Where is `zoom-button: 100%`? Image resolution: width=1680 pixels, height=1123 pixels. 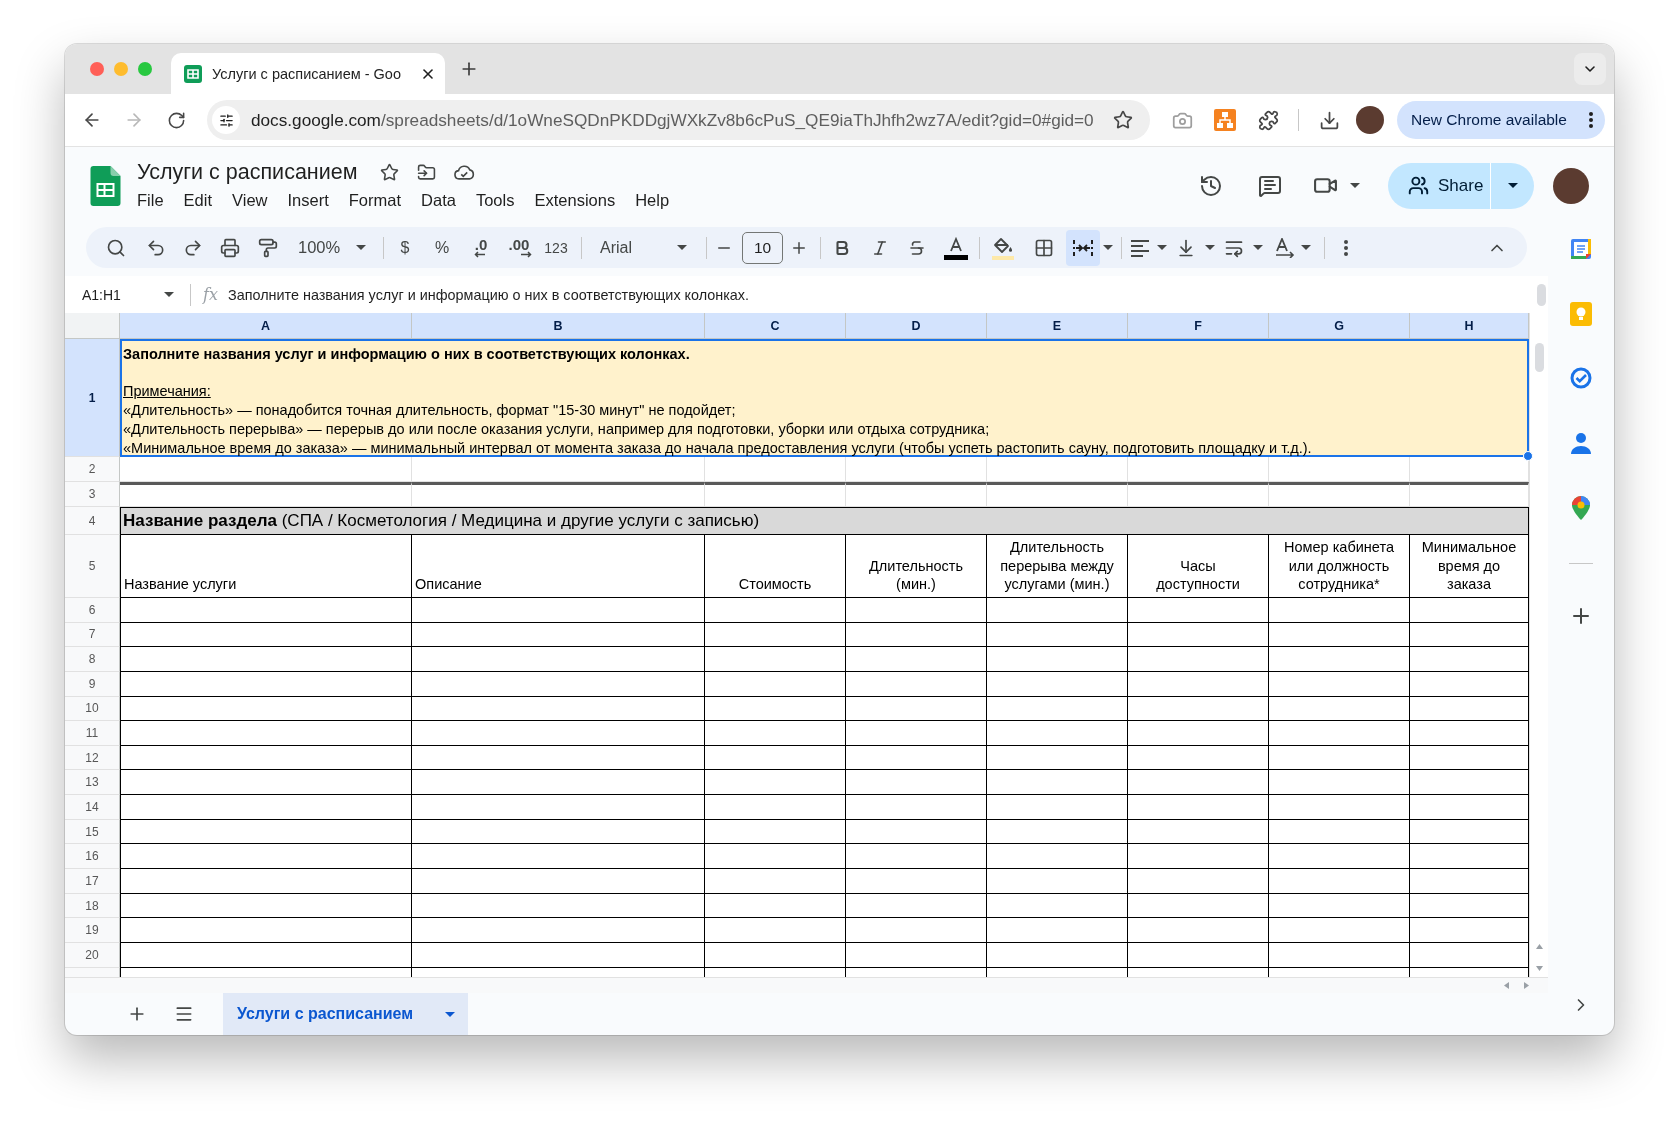 zoom-button: 100% is located at coordinates (332, 247).